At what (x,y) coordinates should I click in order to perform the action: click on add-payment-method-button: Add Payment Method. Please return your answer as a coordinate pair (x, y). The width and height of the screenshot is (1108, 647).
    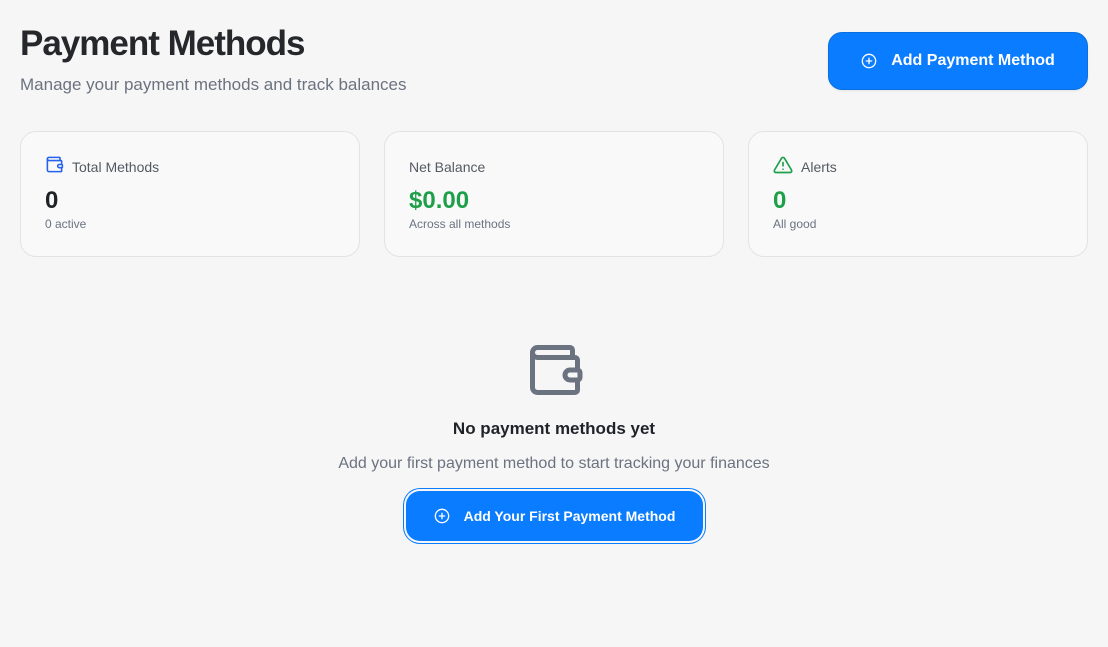
    Looking at the image, I should click on (958, 61).